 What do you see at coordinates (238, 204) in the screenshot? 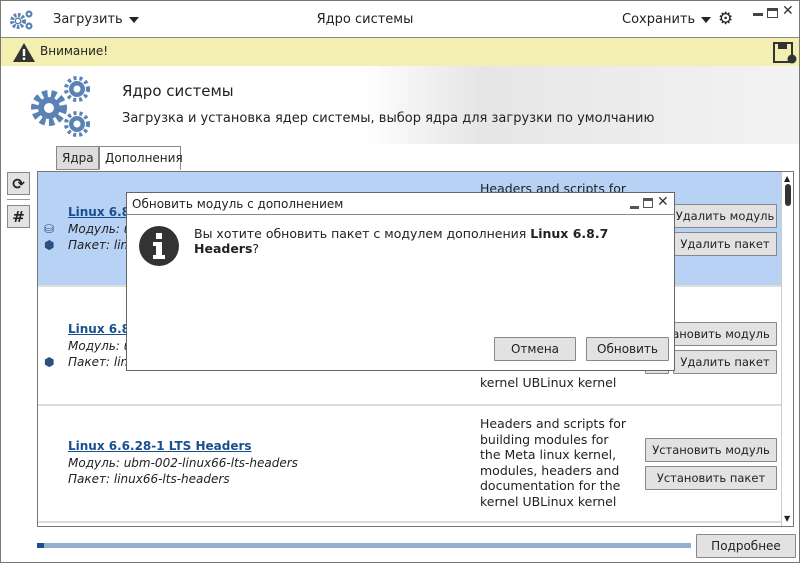
I see `dialog-title: Обновить модуль с дополнением` at bounding box center [238, 204].